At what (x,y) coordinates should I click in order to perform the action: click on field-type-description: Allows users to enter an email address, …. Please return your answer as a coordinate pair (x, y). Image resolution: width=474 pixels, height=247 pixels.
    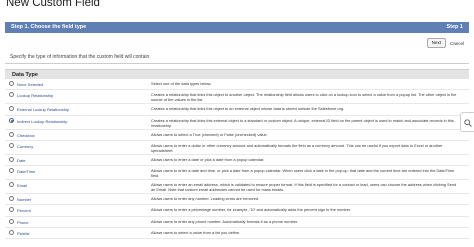
    Looking at the image, I should click on (304, 187).